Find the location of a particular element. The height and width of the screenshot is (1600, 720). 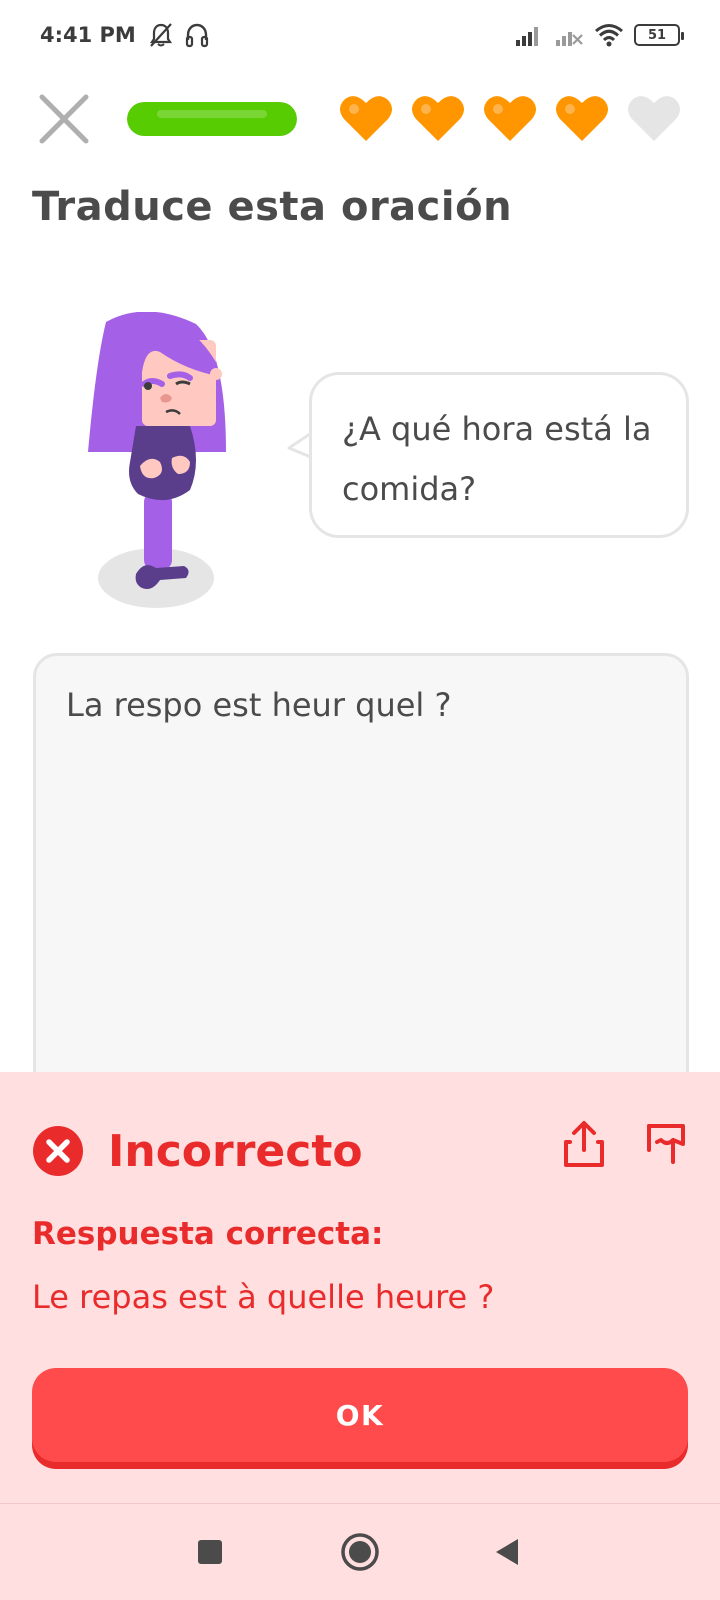

back-triangle-icon is located at coordinates (507, 1552).